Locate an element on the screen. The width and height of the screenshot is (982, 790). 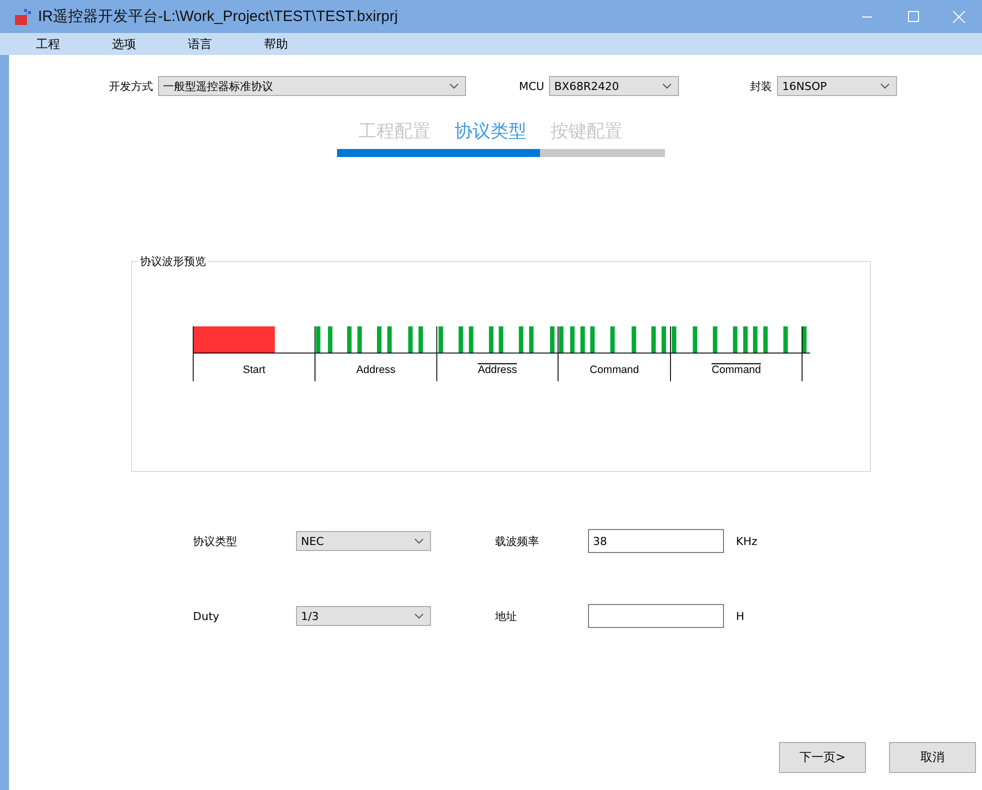
dropdown: BX68R2420 is located at coordinates (614, 86).